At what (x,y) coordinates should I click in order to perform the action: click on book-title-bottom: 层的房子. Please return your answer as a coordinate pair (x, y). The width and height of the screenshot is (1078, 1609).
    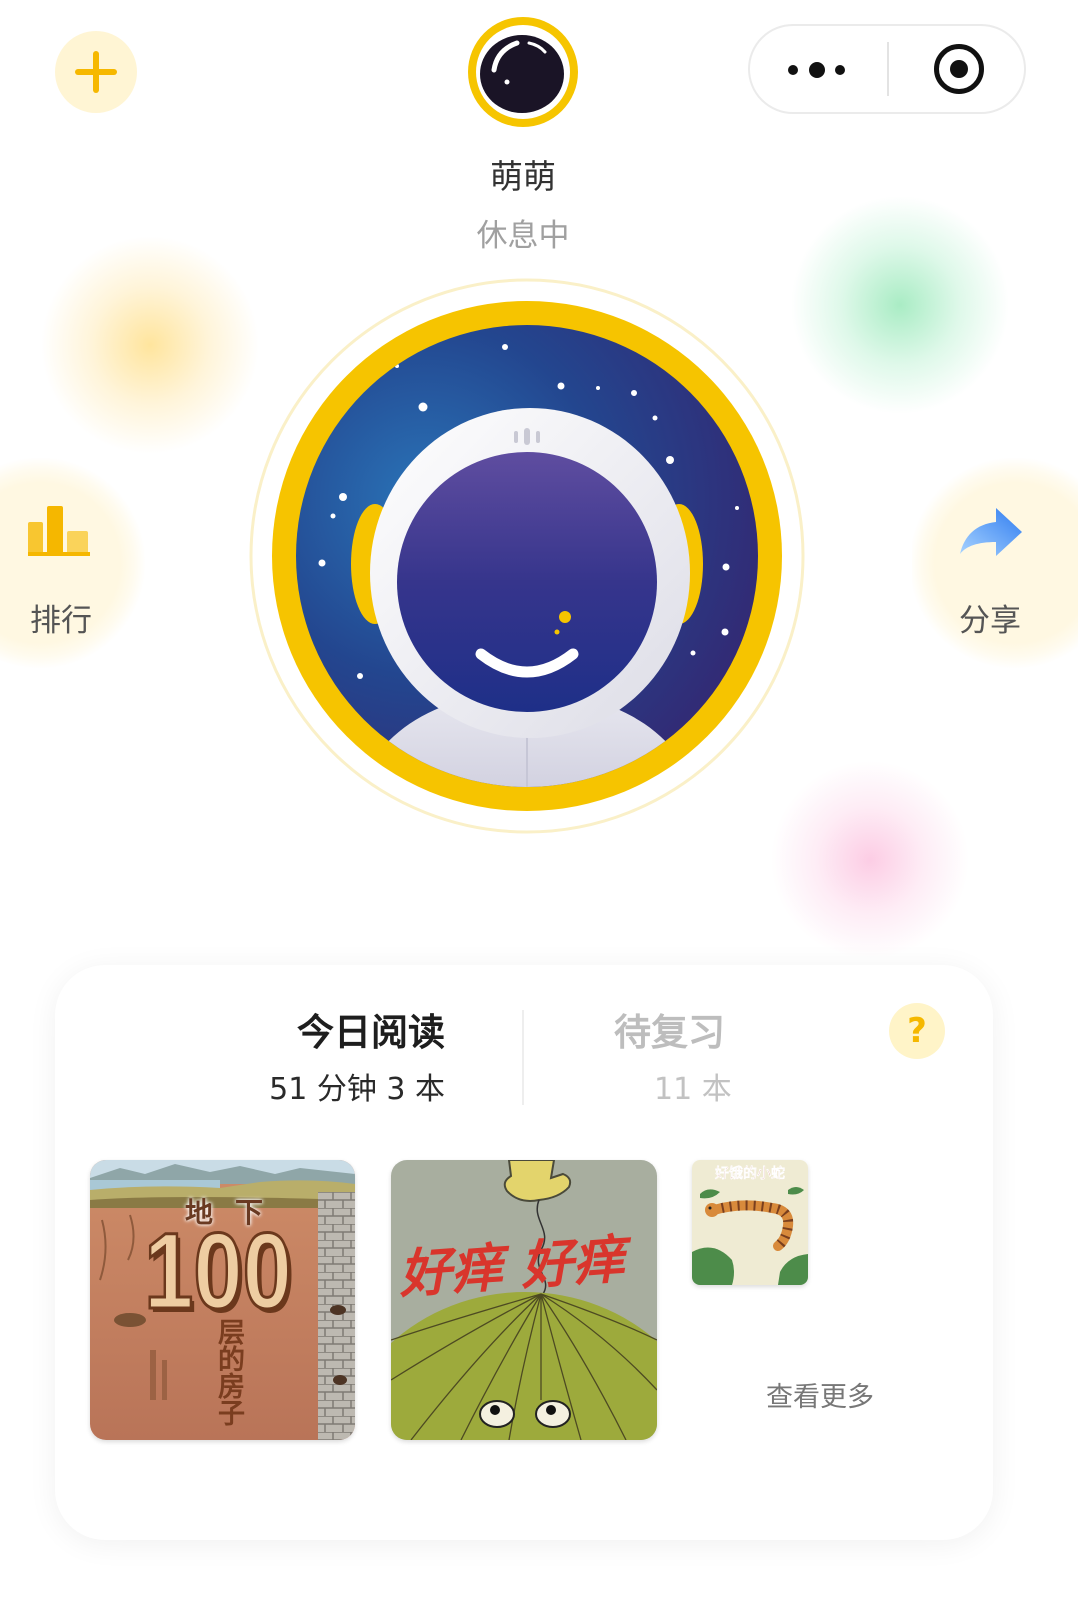
    Looking at the image, I should click on (228, 1372).